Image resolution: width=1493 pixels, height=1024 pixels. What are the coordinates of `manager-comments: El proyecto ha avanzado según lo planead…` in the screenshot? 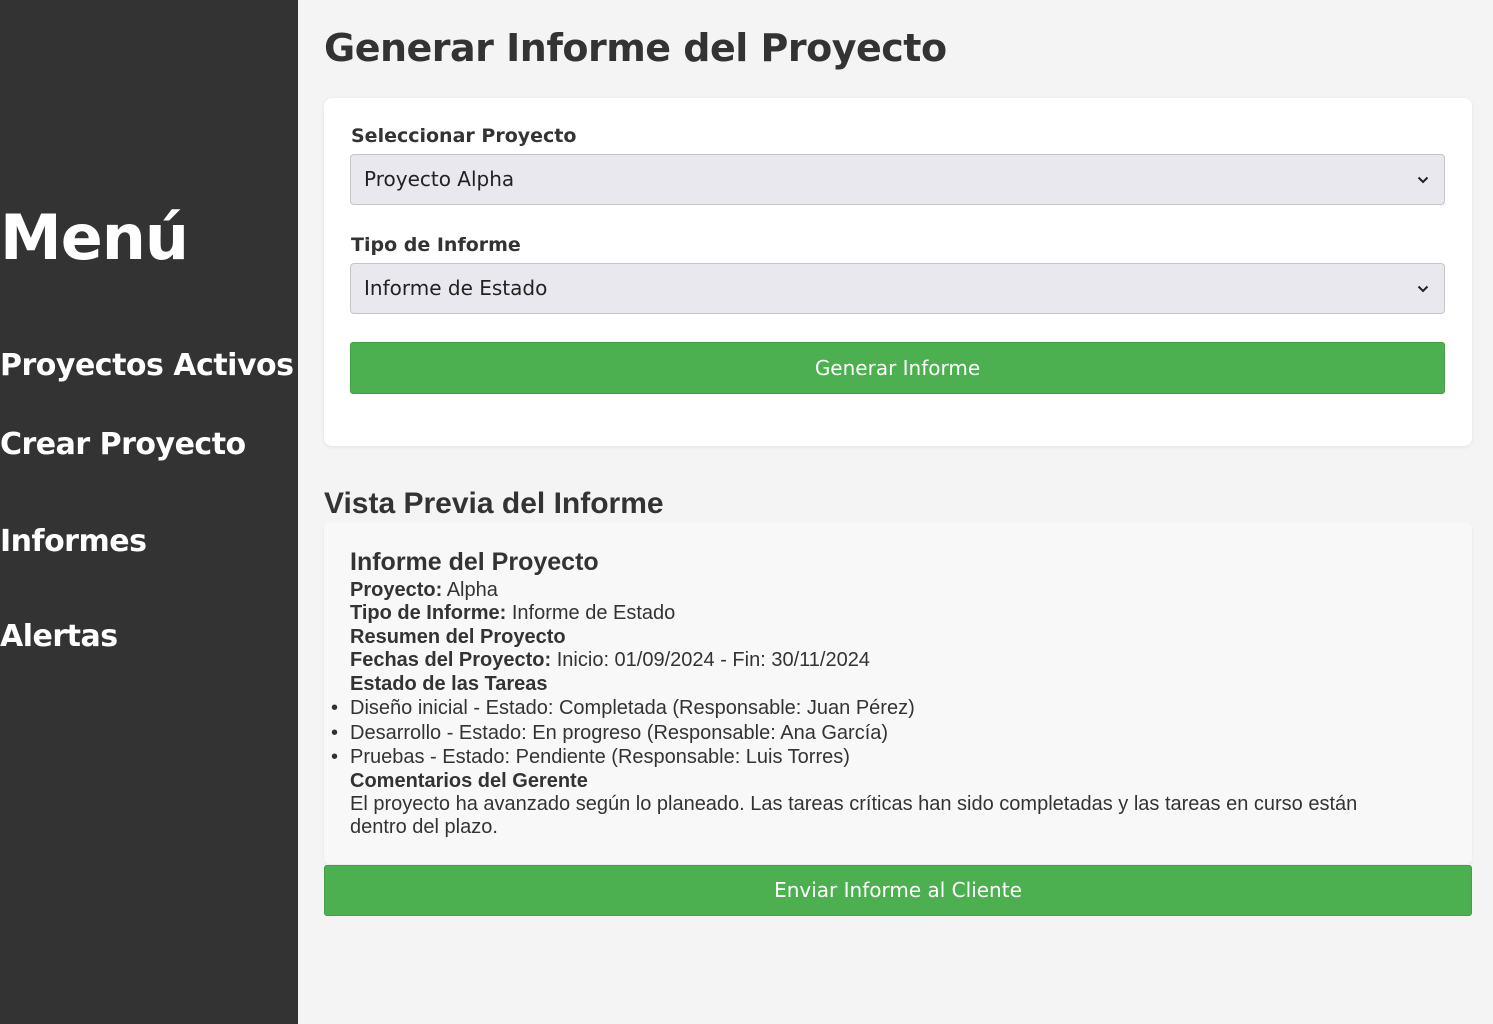 It's located at (854, 815).